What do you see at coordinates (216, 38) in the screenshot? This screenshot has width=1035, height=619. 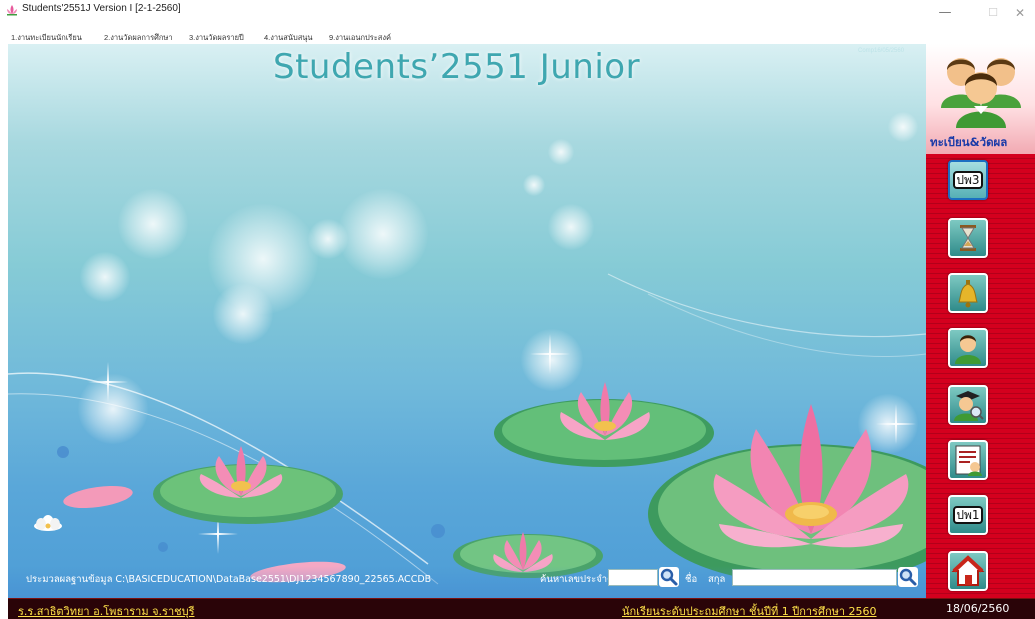 I see `menu-annual-assessment: 3.งานวัดผลรายปี` at bounding box center [216, 38].